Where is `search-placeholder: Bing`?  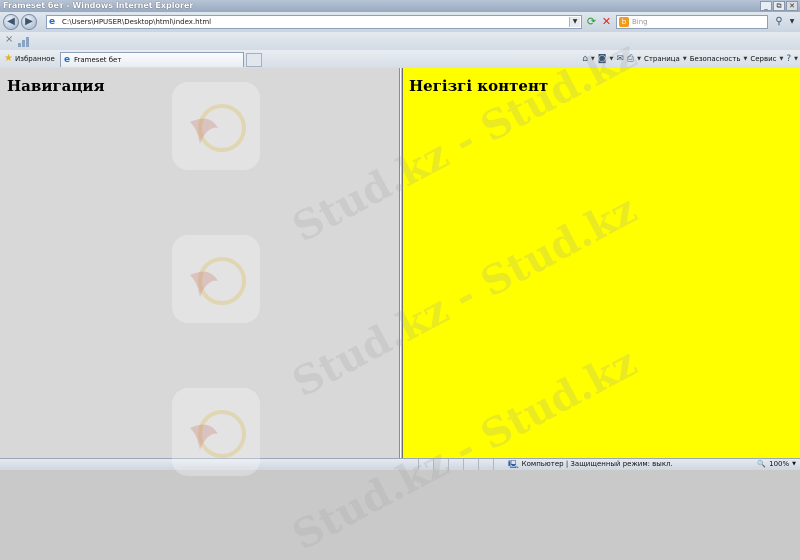
search-placeholder: Bing is located at coordinates (640, 22).